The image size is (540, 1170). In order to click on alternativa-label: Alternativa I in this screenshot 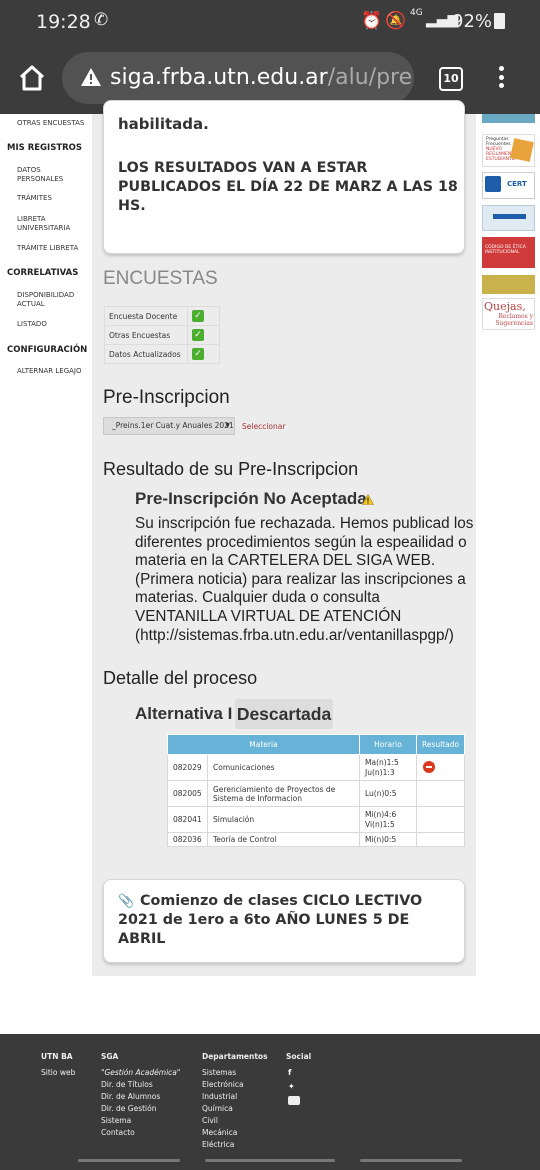, I will do `click(184, 713)`.